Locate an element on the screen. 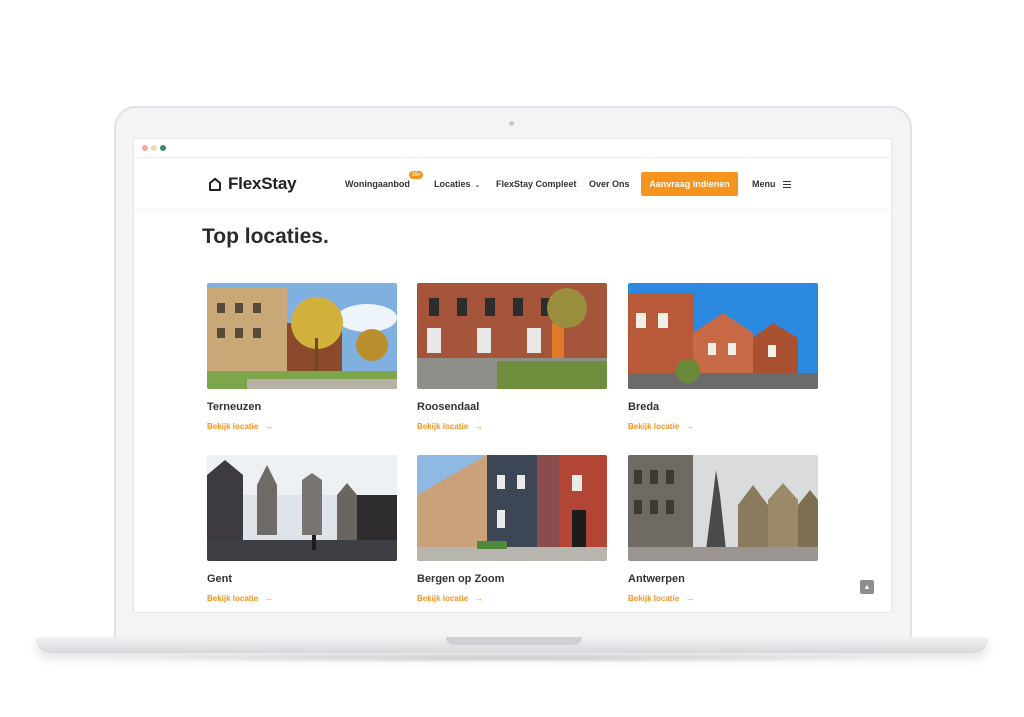 This screenshot has width=1024, height=717. hamburger-icon is located at coordinates (787, 184).